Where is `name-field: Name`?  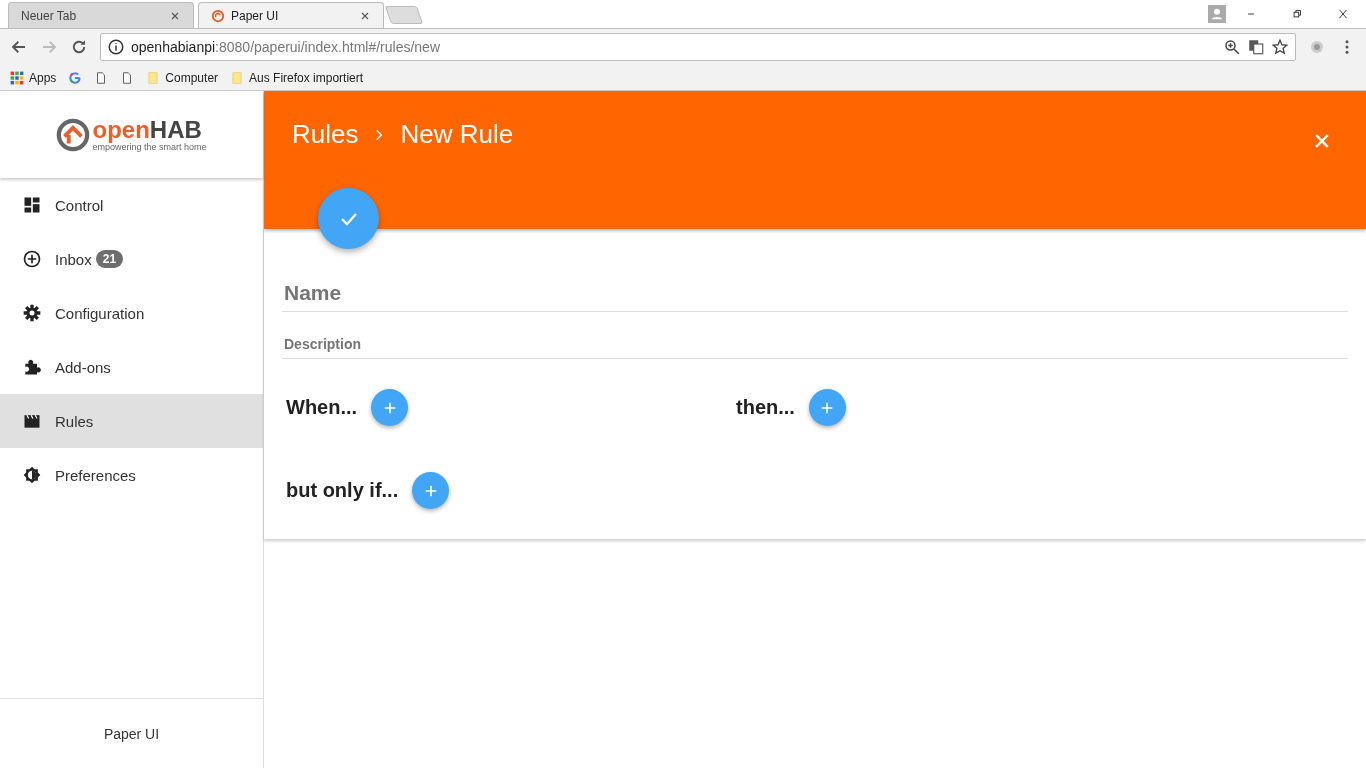
name-field: Name is located at coordinates (815, 295).